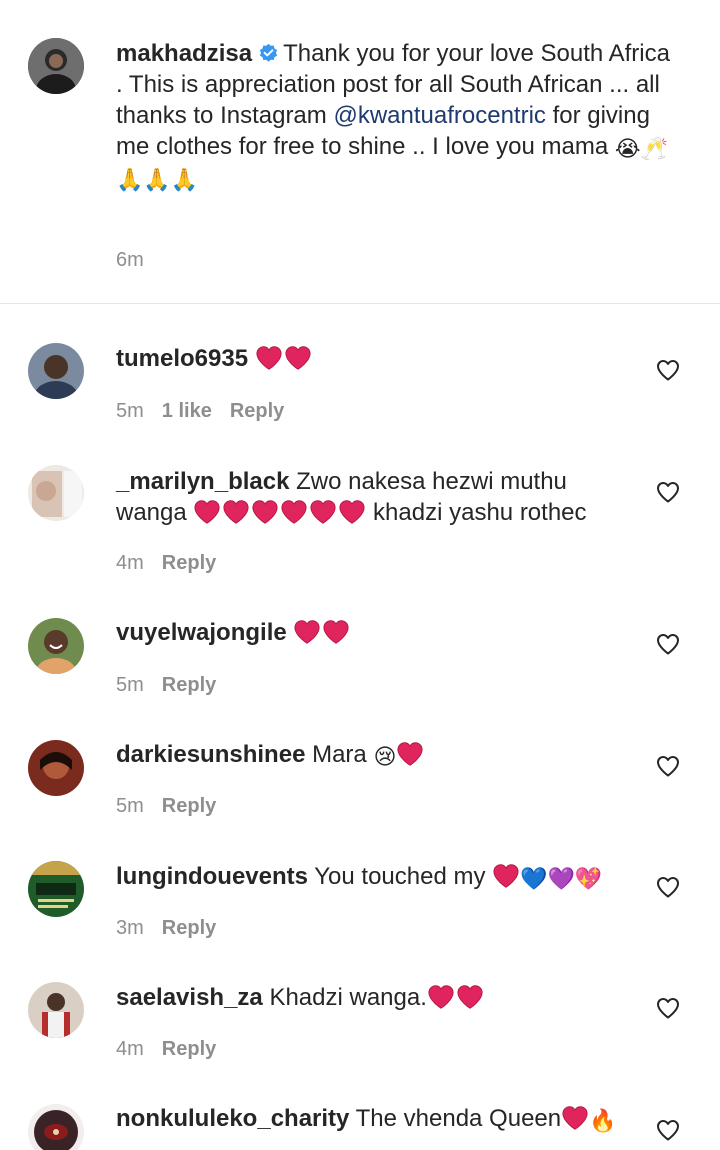  I want to click on colored-hearts-emoji: 💙💜💖, so click(561, 878).